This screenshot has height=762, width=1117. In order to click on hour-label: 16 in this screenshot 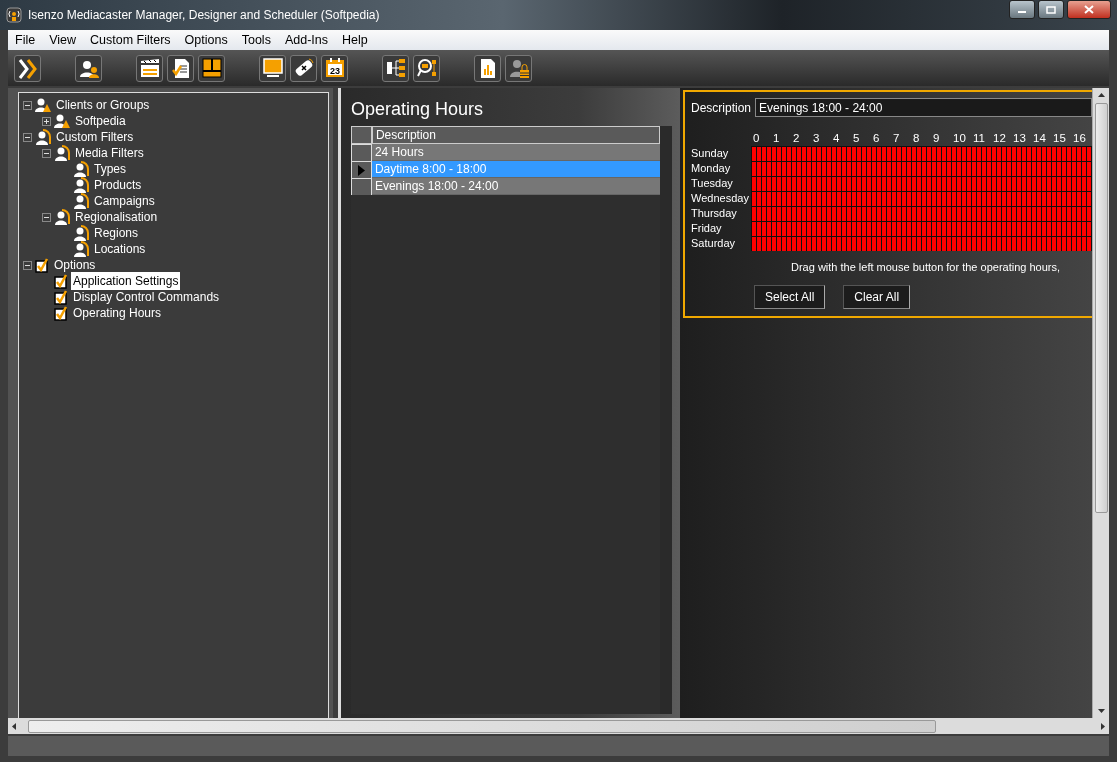, I will do `click(1079, 138)`.